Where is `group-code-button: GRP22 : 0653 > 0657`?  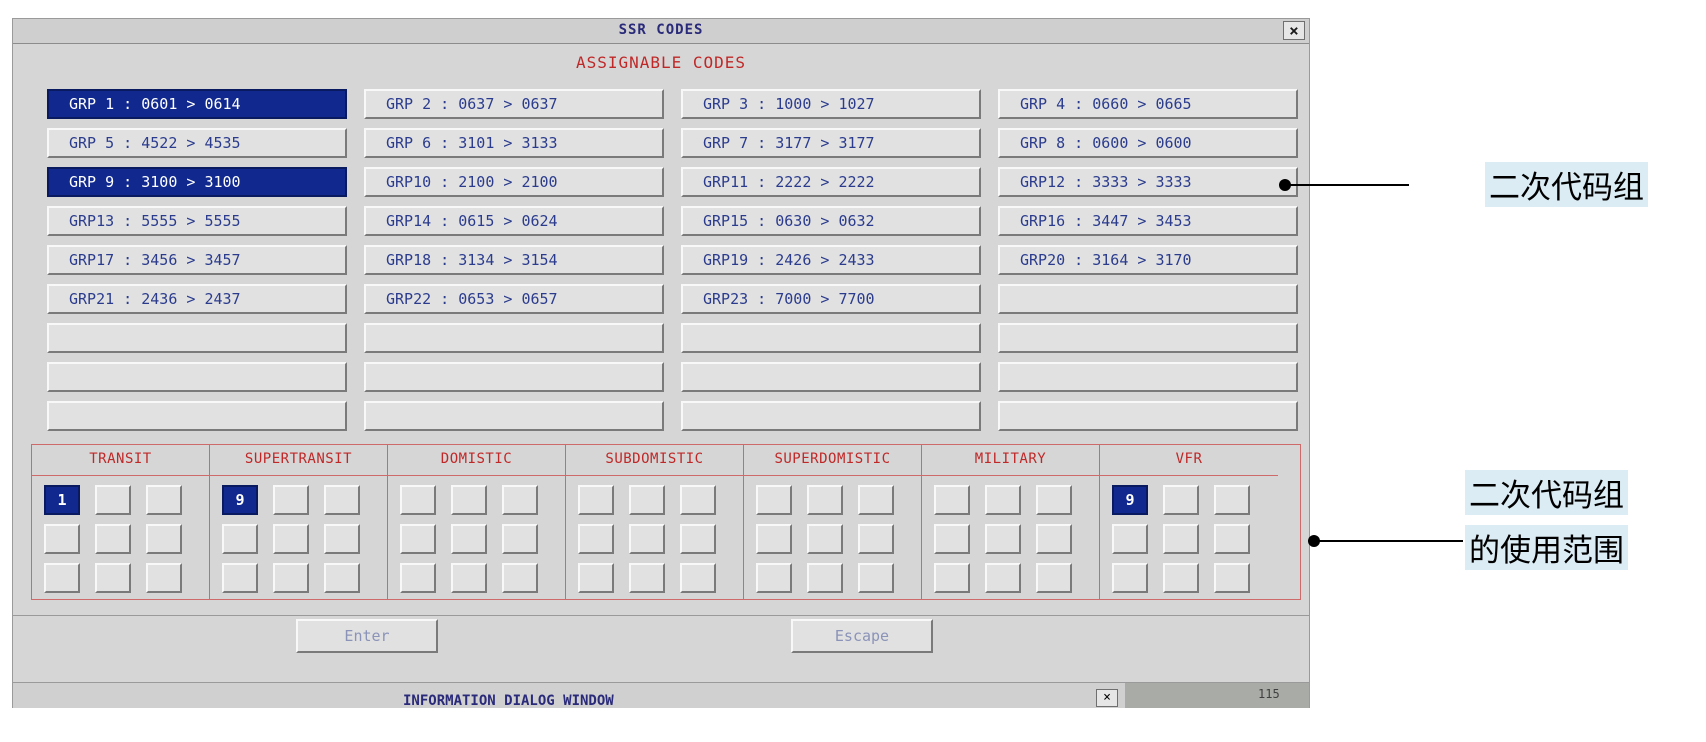
group-code-button: GRP22 : 0653 > 0657 is located at coordinates (514, 299).